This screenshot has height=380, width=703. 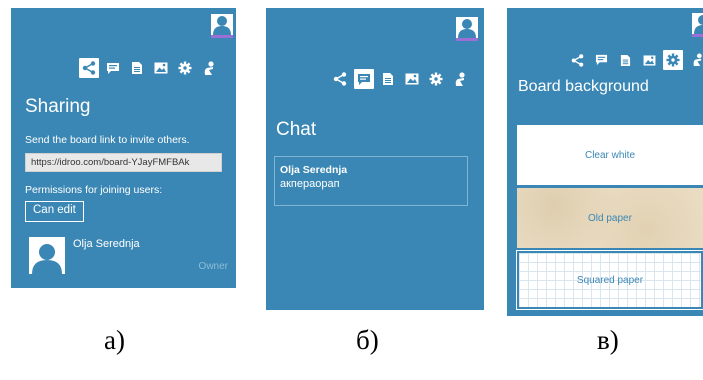 What do you see at coordinates (114, 340) in the screenshot?
I see `caption-a: а)` at bounding box center [114, 340].